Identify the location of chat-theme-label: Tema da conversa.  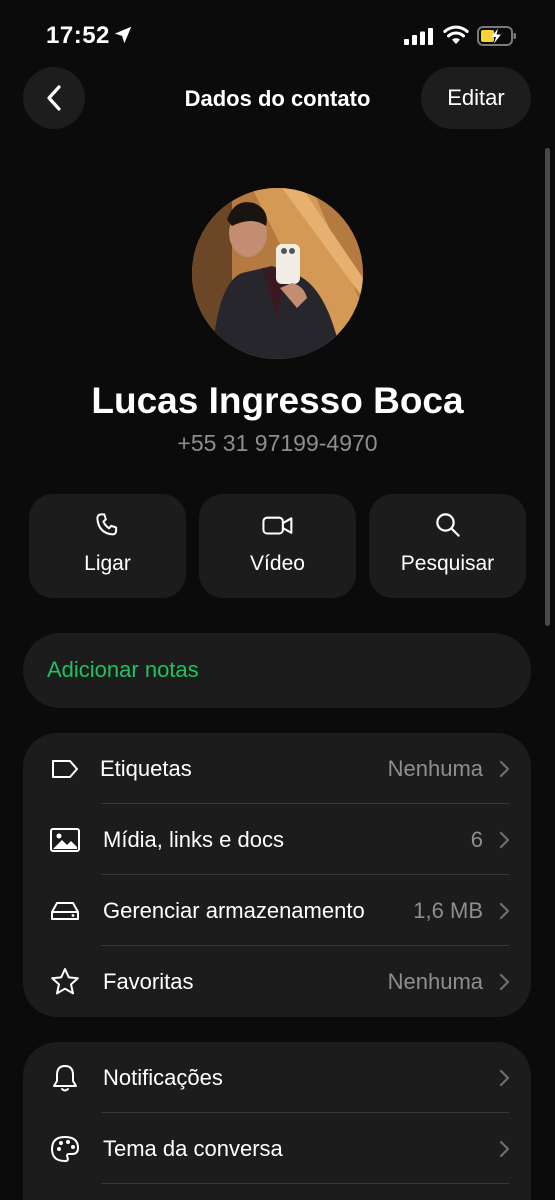
(193, 1148).